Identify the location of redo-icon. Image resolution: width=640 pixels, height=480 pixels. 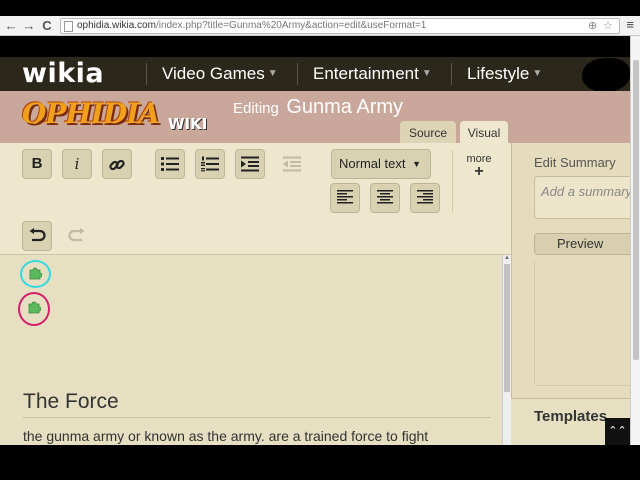
(76, 235).